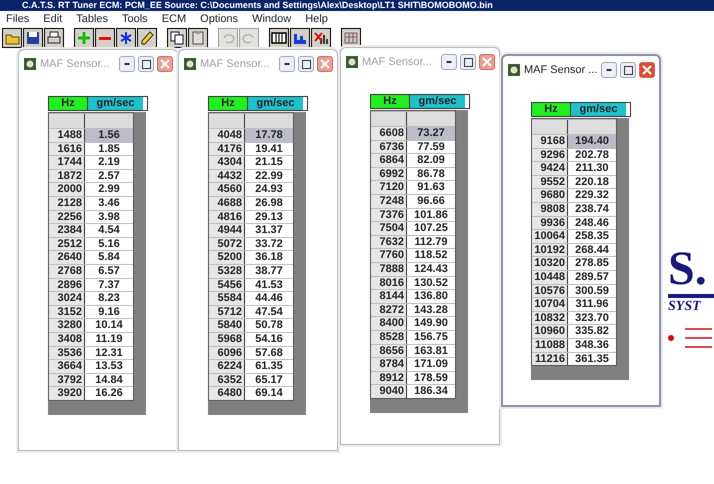 This screenshot has height=484, width=714. What do you see at coordinates (431, 364) in the screenshot?
I see `table-cell: 171.09` at bounding box center [431, 364].